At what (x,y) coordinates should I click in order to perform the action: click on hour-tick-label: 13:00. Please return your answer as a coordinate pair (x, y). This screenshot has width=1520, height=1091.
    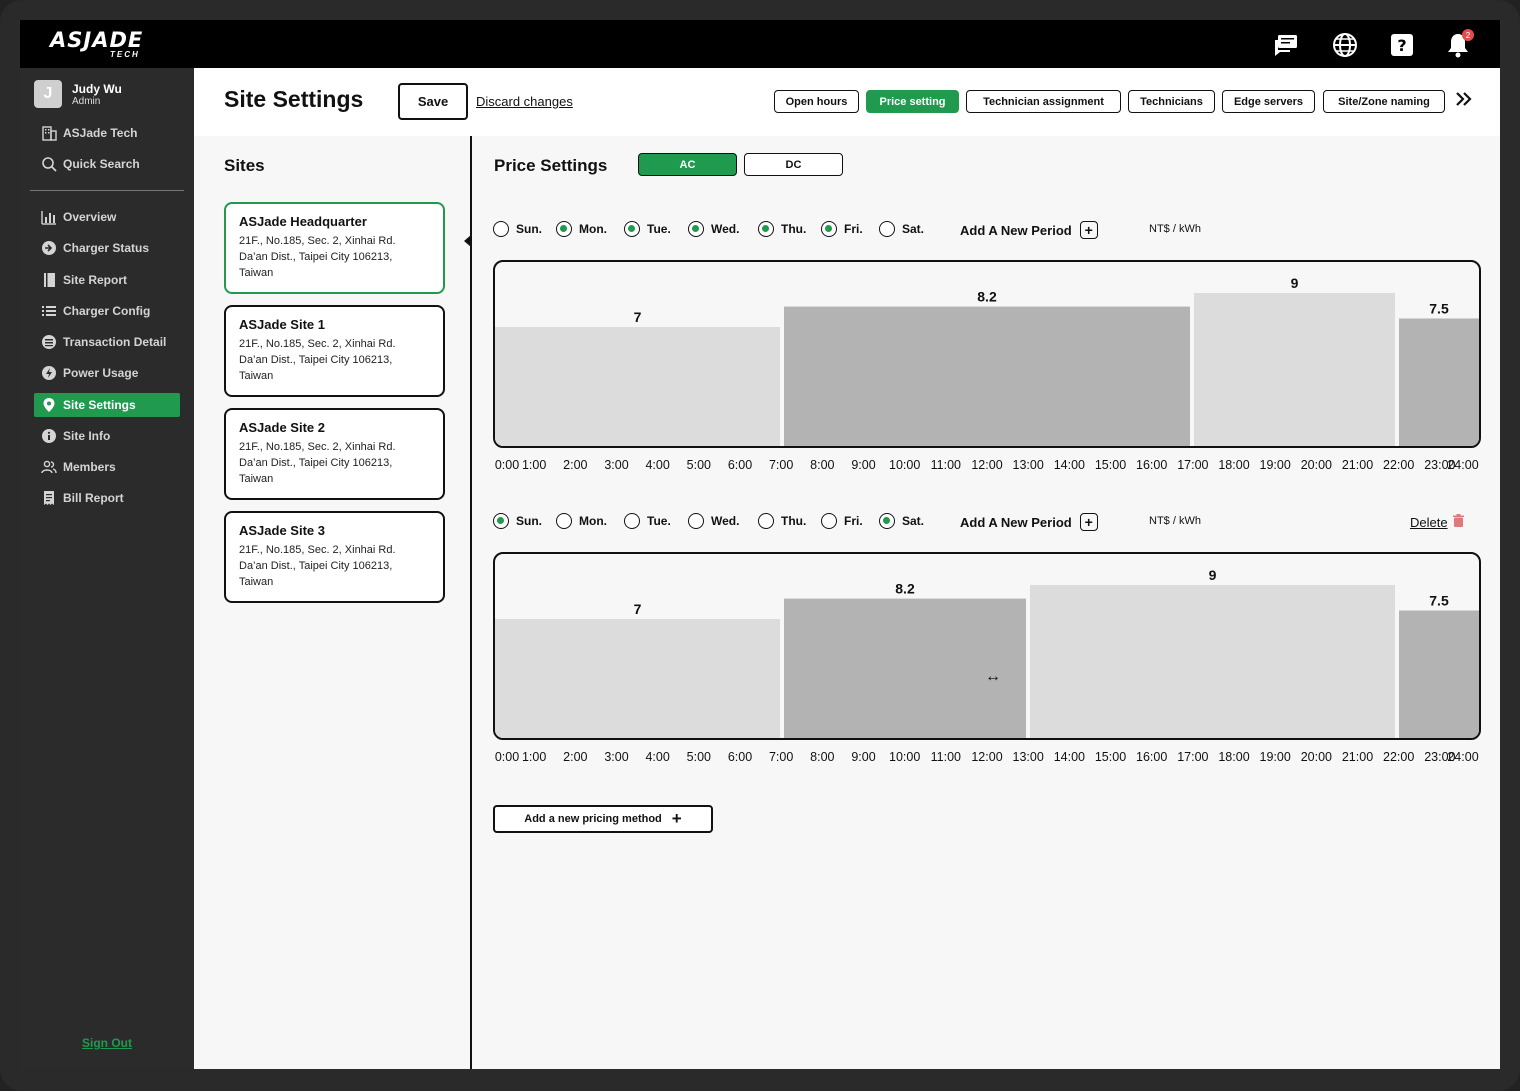
    Looking at the image, I should click on (1028, 757).